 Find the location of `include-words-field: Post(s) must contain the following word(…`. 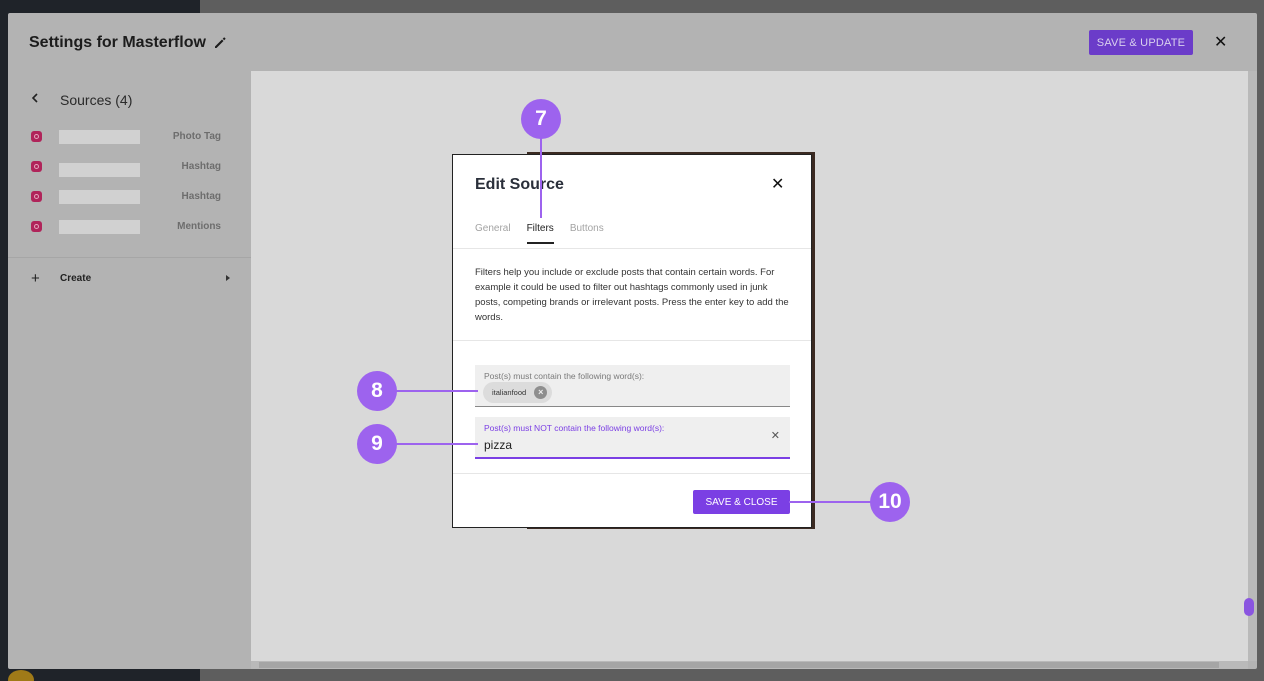

include-words-field: Post(s) must contain the following word(… is located at coordinates (632, 386).